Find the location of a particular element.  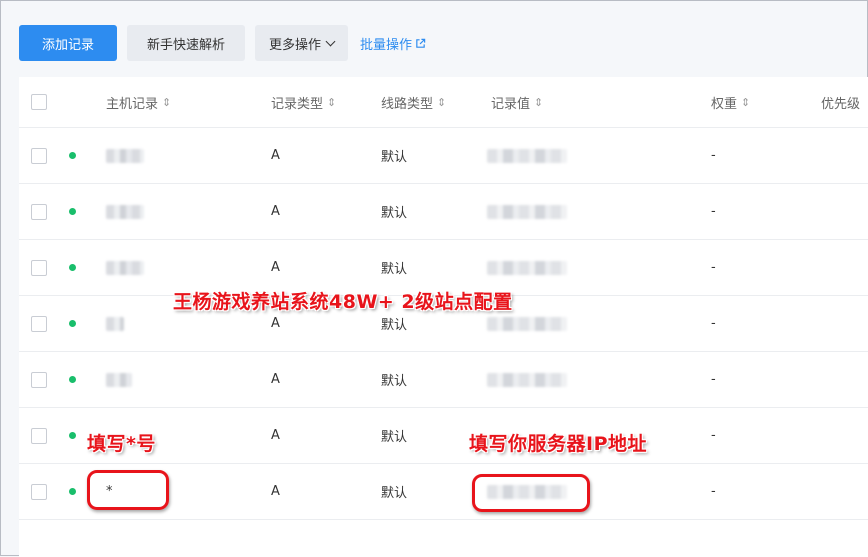

col-host: 主机记录 ⇕ is located at coordinates (138, 102).